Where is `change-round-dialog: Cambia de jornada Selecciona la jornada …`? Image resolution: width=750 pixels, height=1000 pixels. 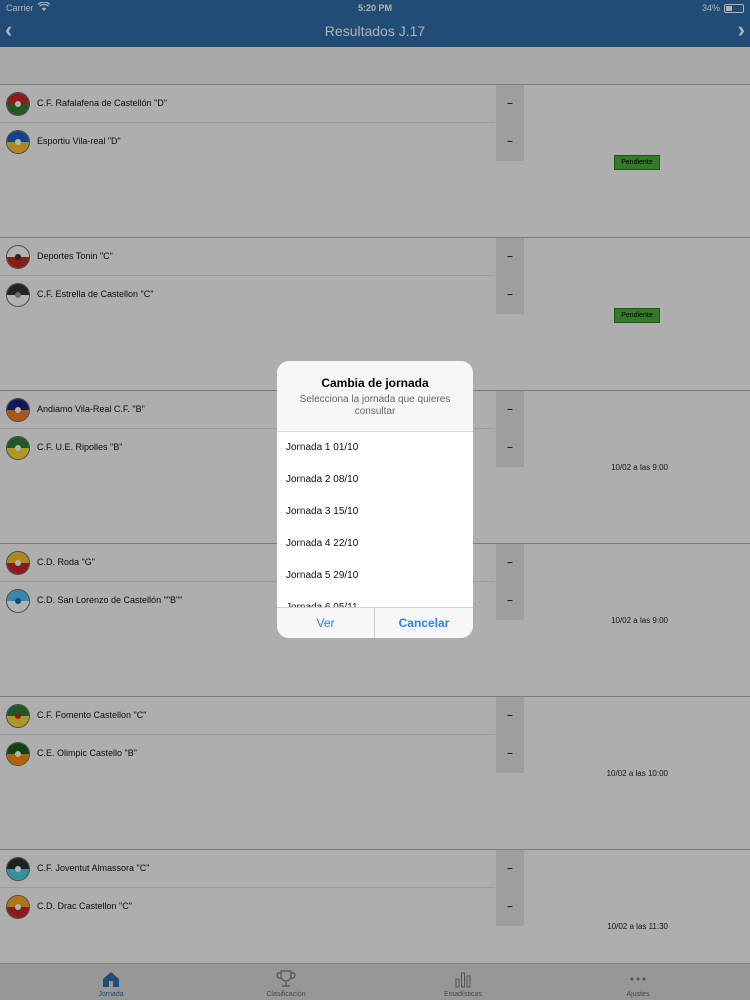 change-round-dialog: Cambia de jornada Selecciona la jornada … is located at coordinates (375, 499).